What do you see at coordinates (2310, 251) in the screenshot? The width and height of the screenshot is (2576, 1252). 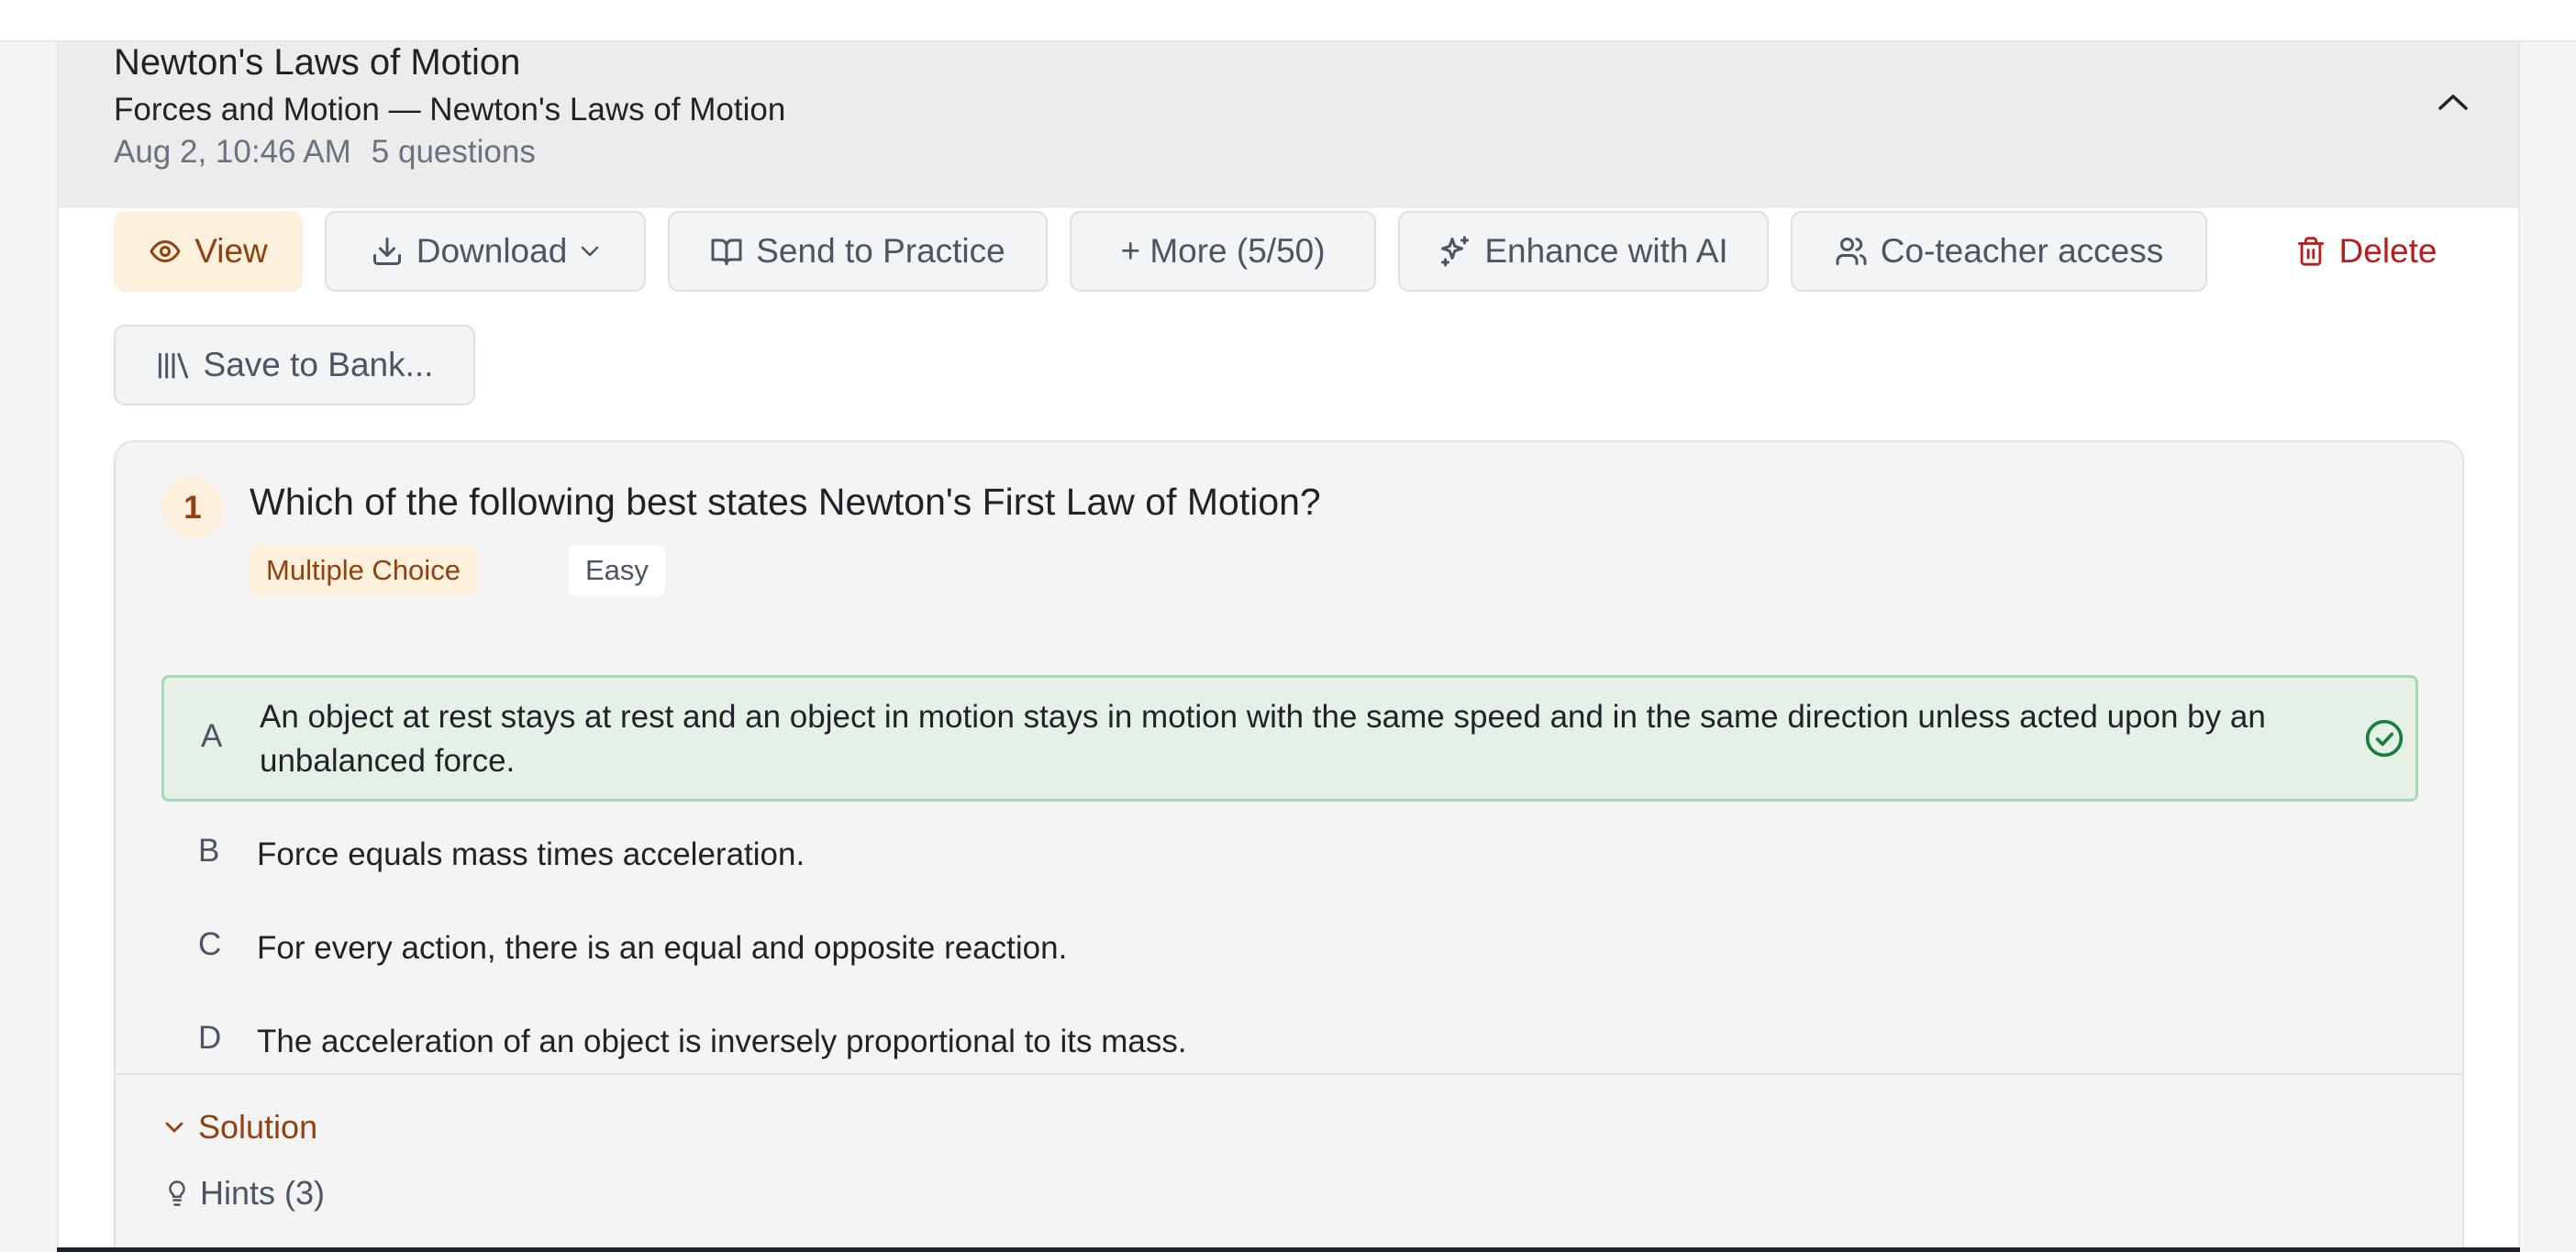 I see `trash-icon` at bounding box center [2310, 251].